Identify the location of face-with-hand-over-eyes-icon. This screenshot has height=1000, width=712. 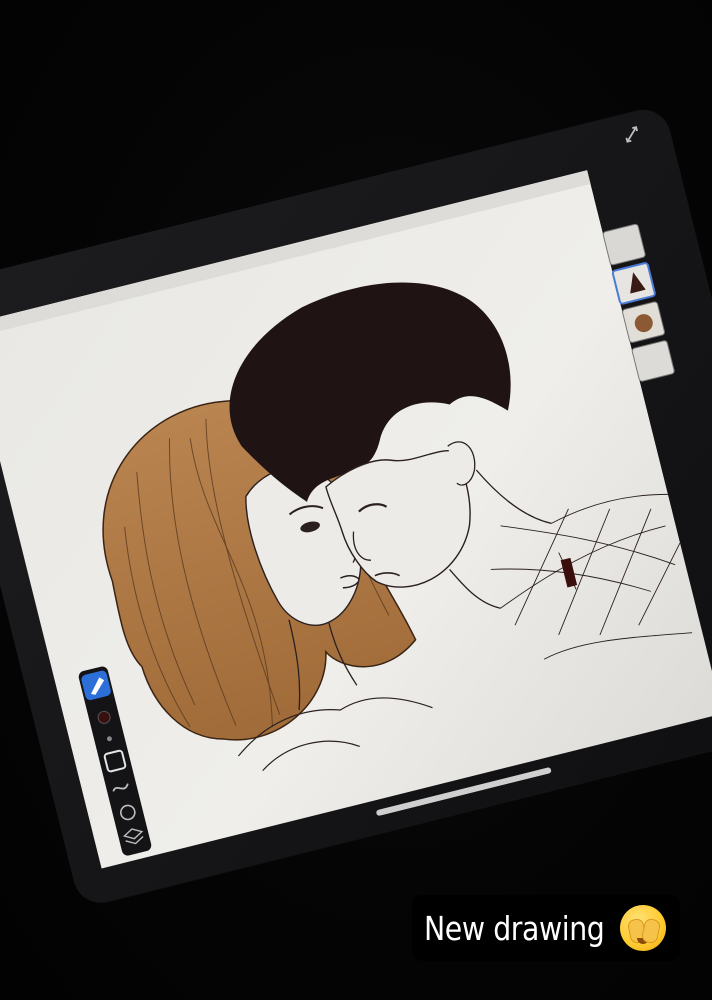
(642, 928).